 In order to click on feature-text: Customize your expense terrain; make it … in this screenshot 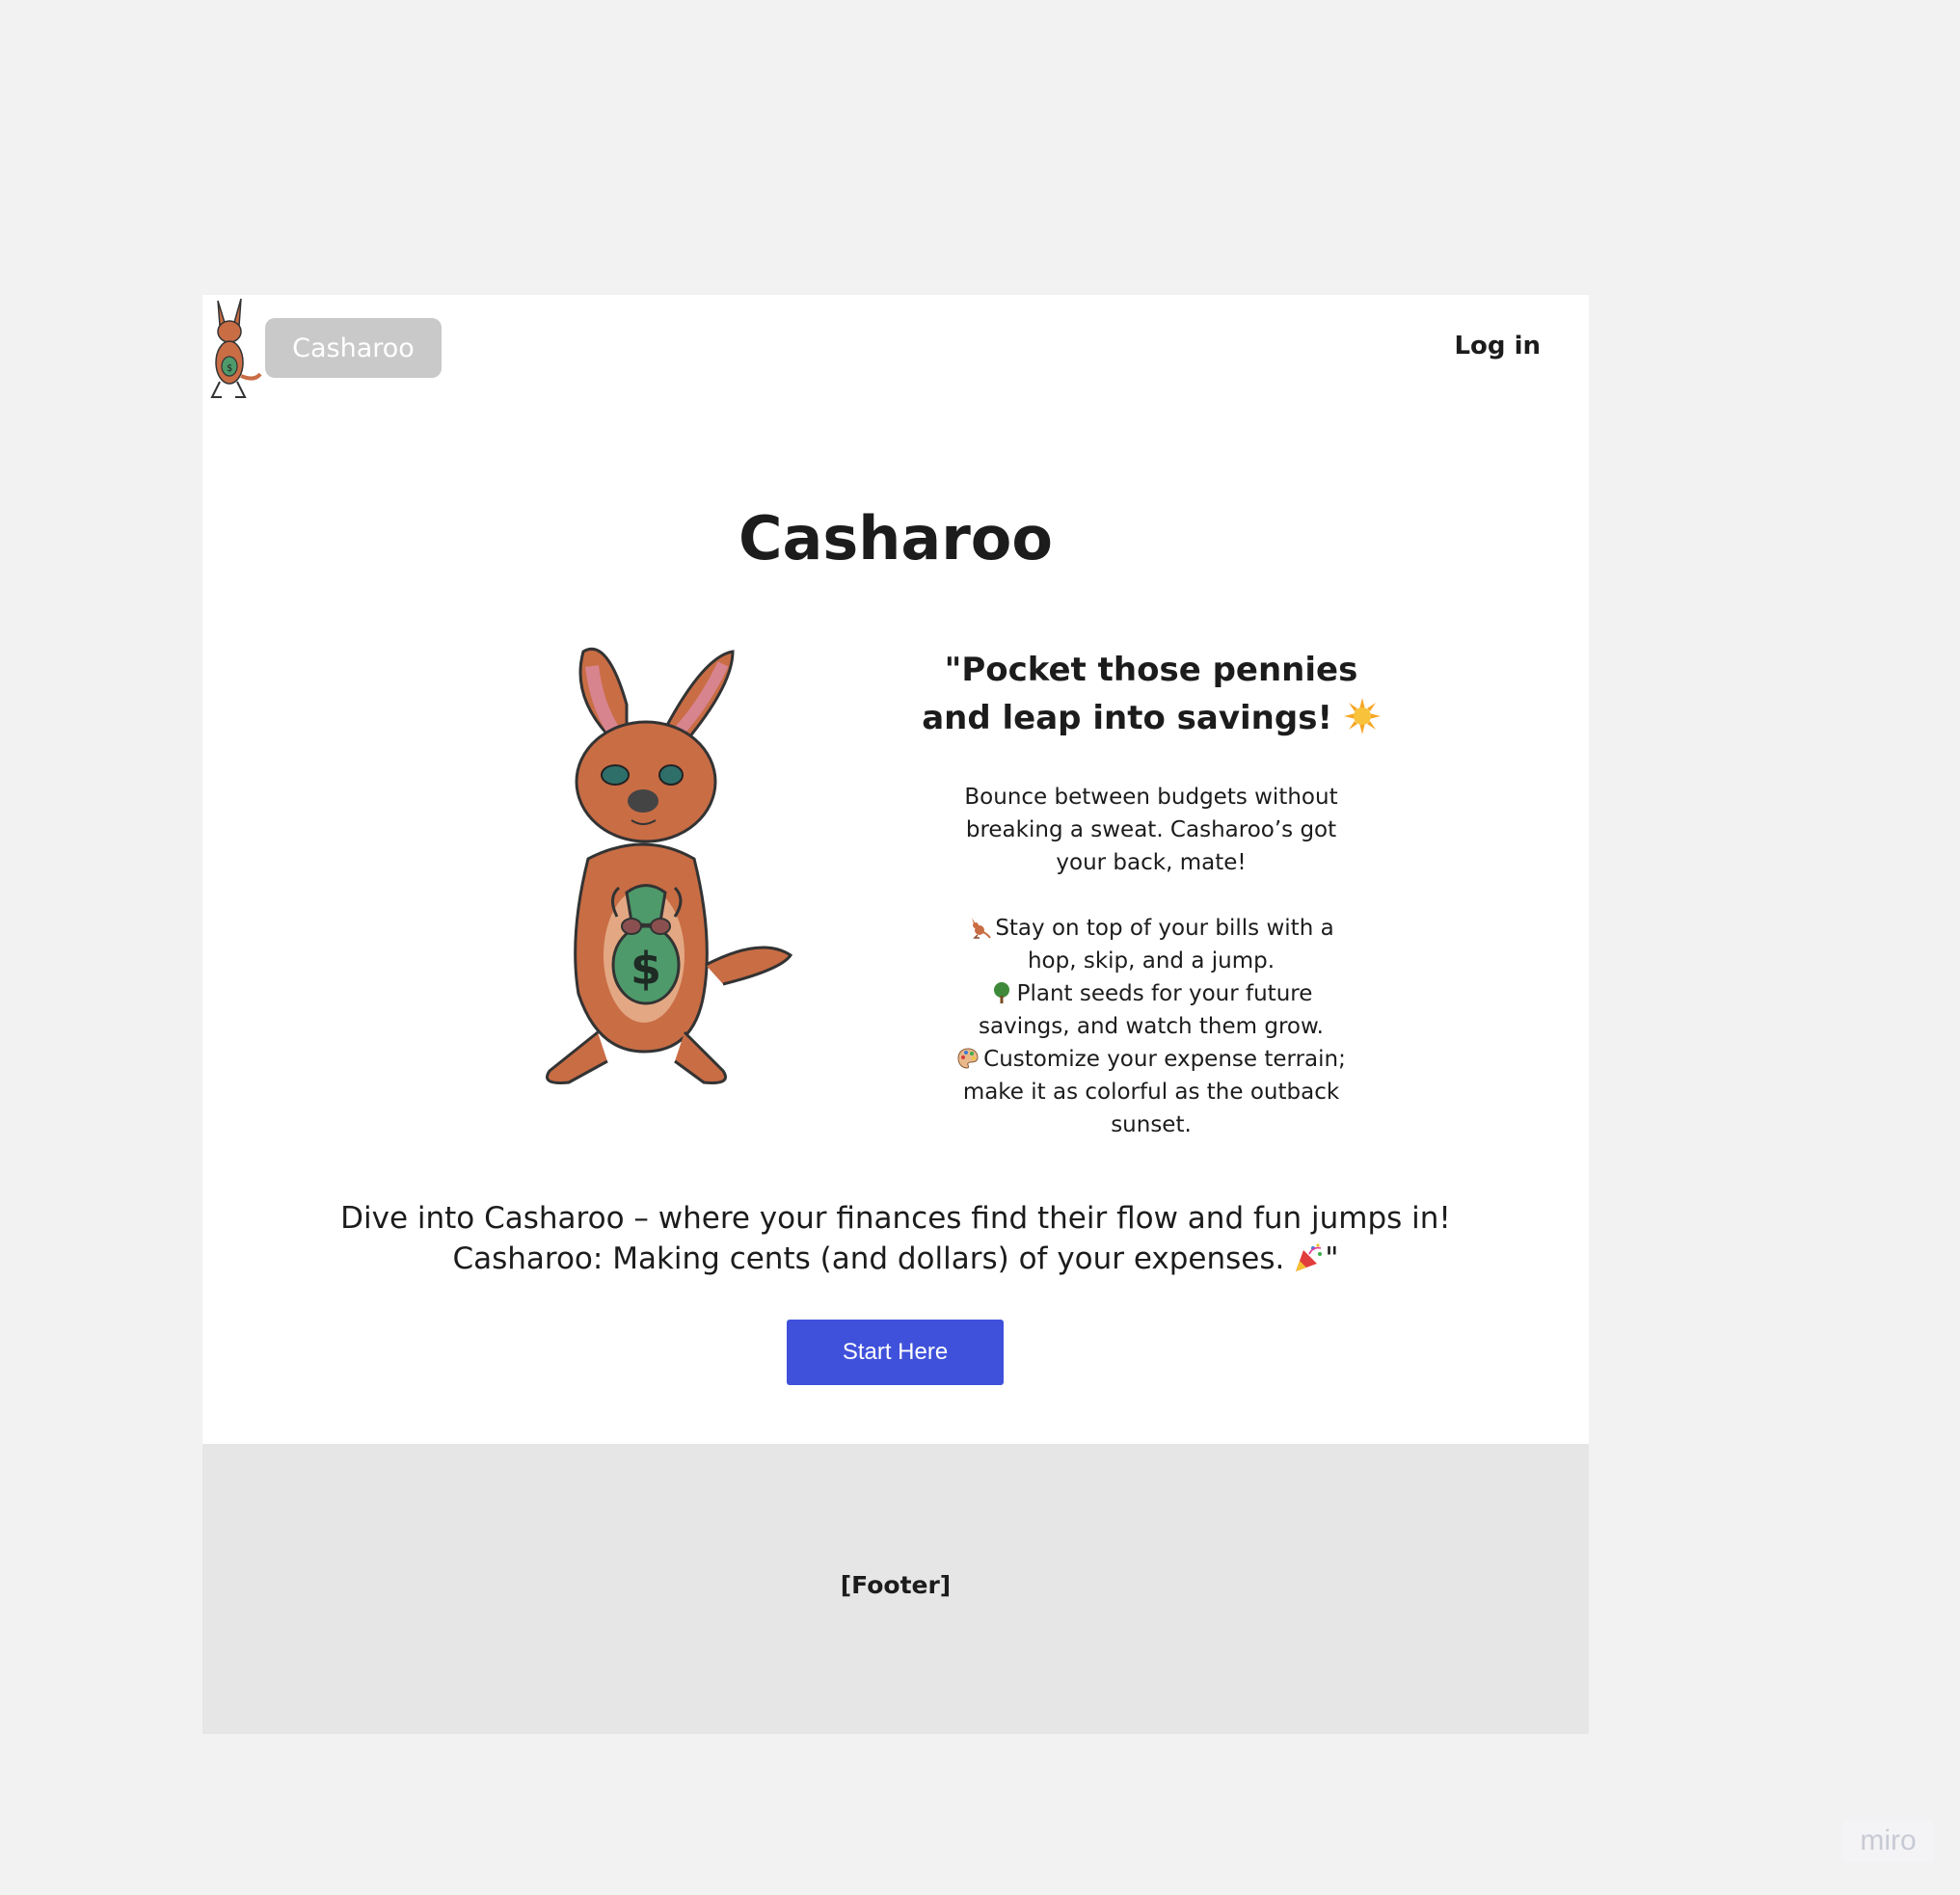, I will do `click(1154, 1092)`.